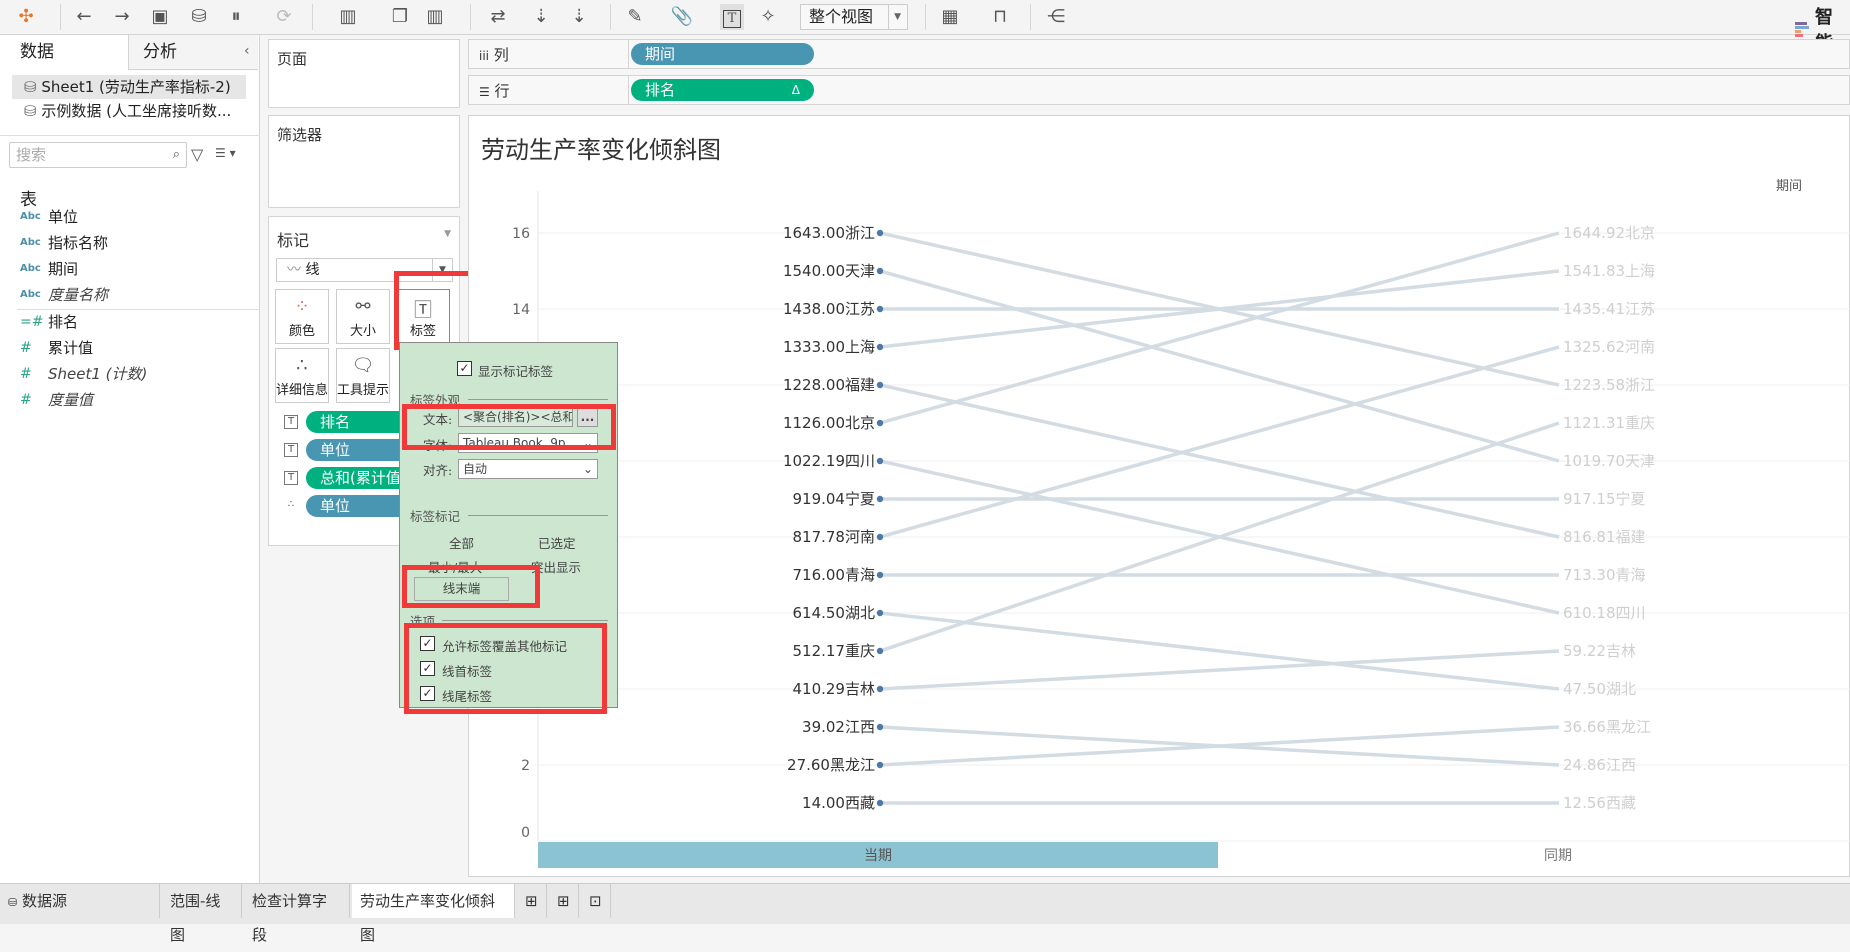 This screenshot has height=952, width=1850. Describe the element at coordinates (925, 913) in the screenshot. I see `sheet-tabs-bar: ⛁ 数据源 范围-线图 检查计算字段 劳动生产率变化倾斜图 ⊞ ⊞ ⊡` at that location.